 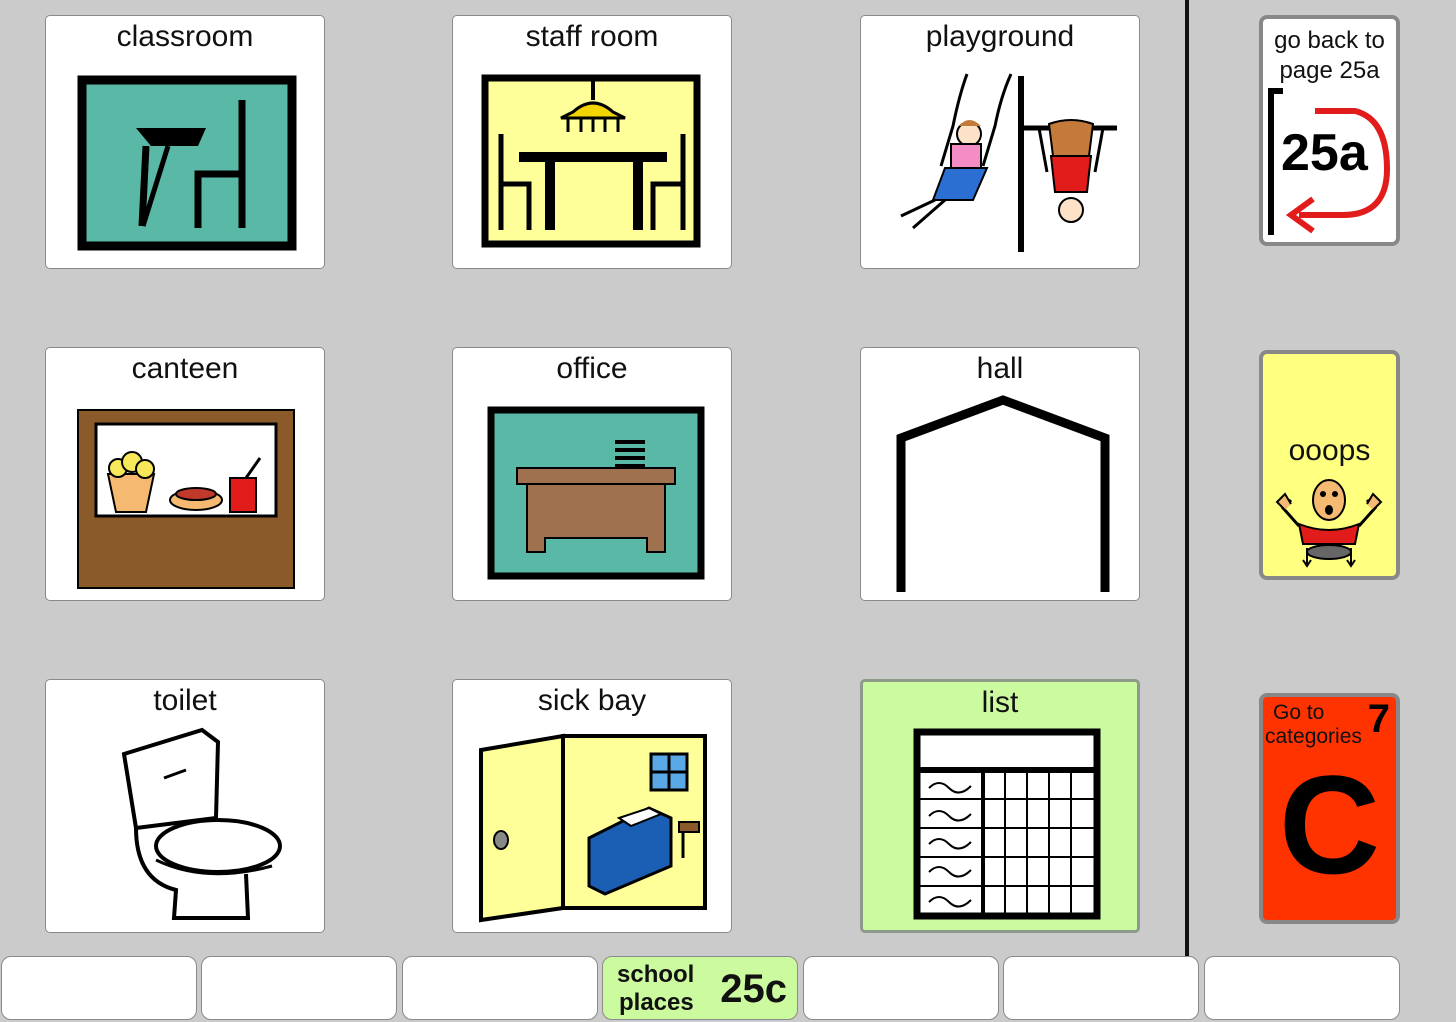 I want to click on grid-cell-classroom: classroom, so click(x=185, y=142).